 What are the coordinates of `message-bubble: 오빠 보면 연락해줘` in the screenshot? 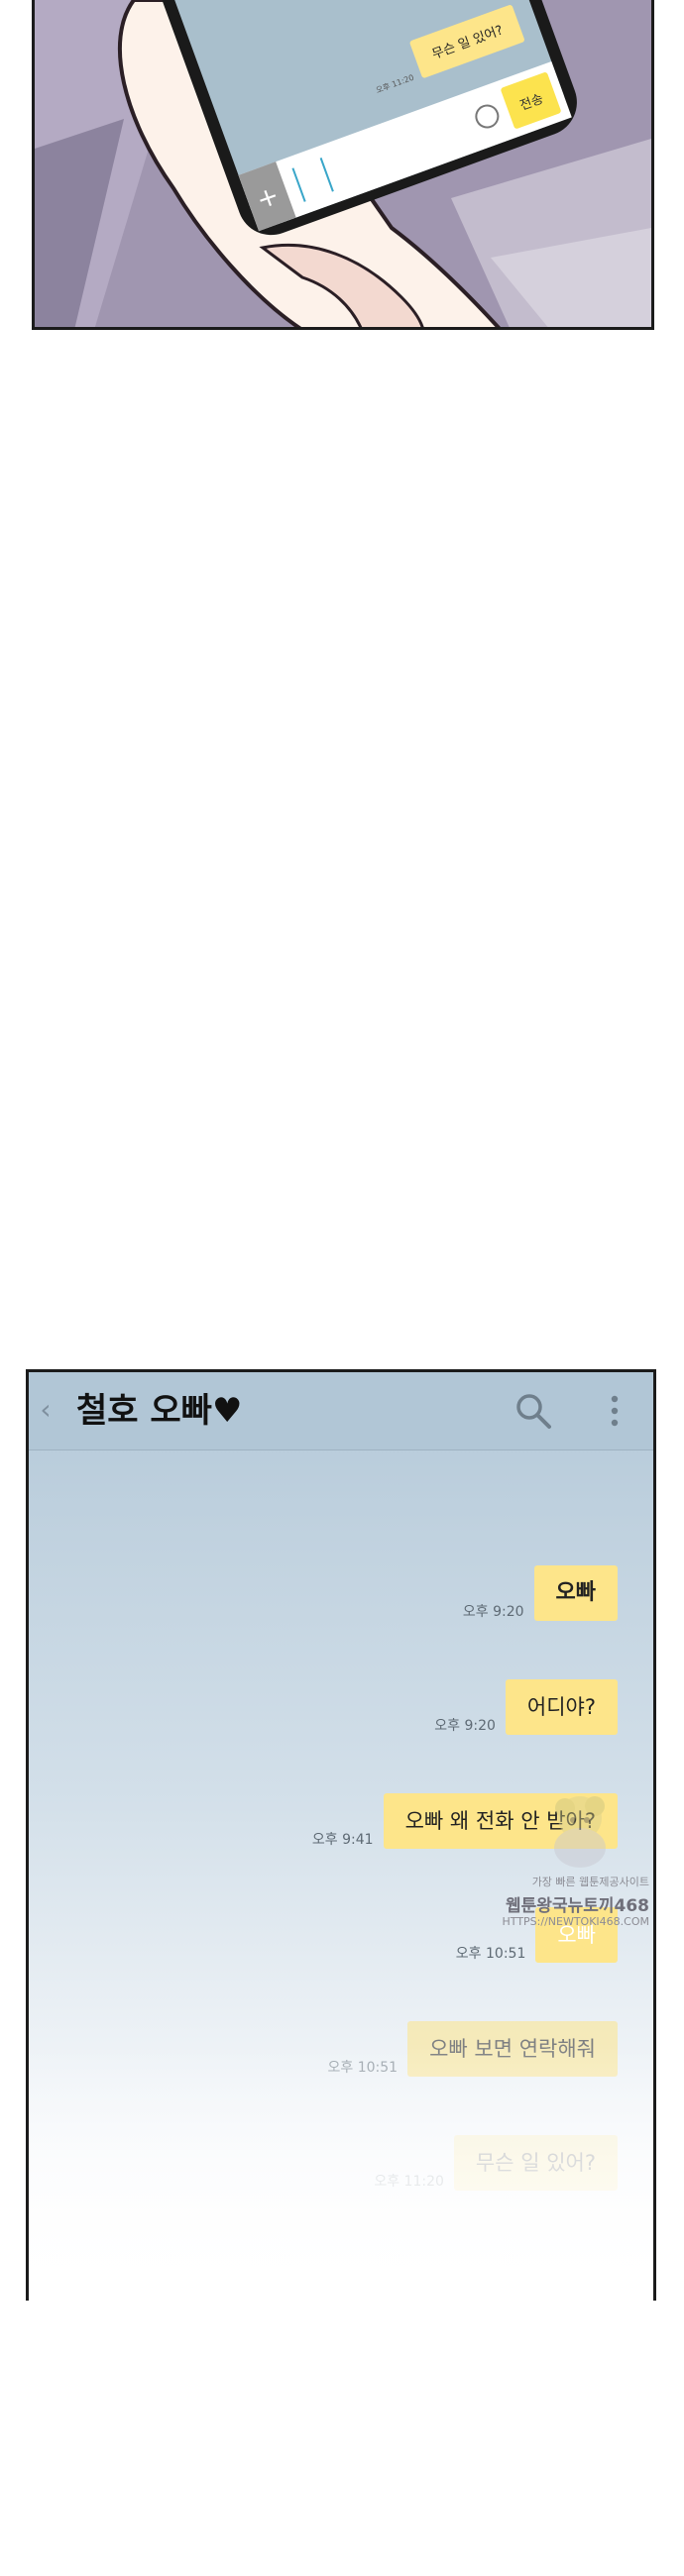 It's located at (513, 2049).